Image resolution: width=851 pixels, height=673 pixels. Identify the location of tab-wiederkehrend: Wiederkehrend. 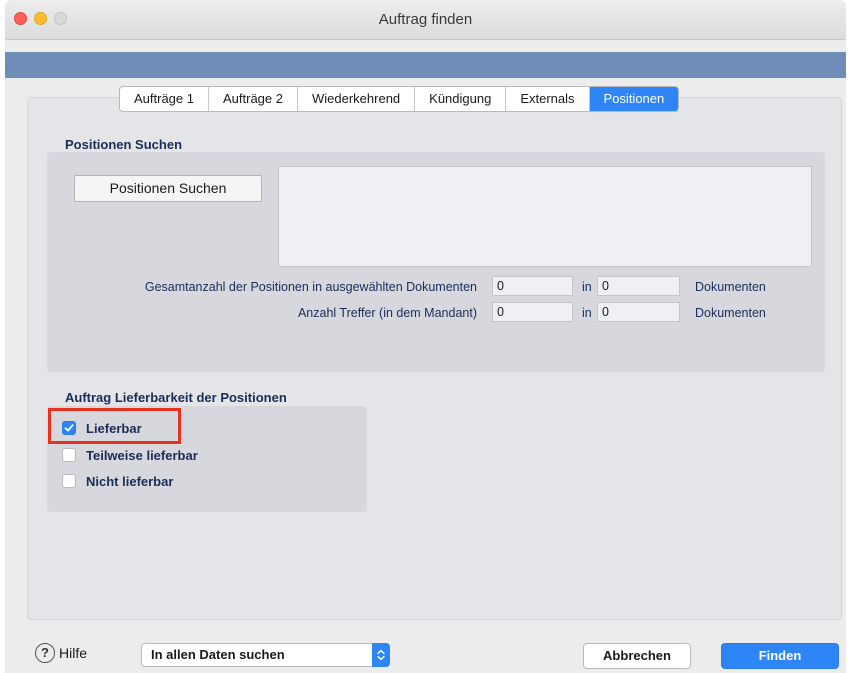
(357, 99).